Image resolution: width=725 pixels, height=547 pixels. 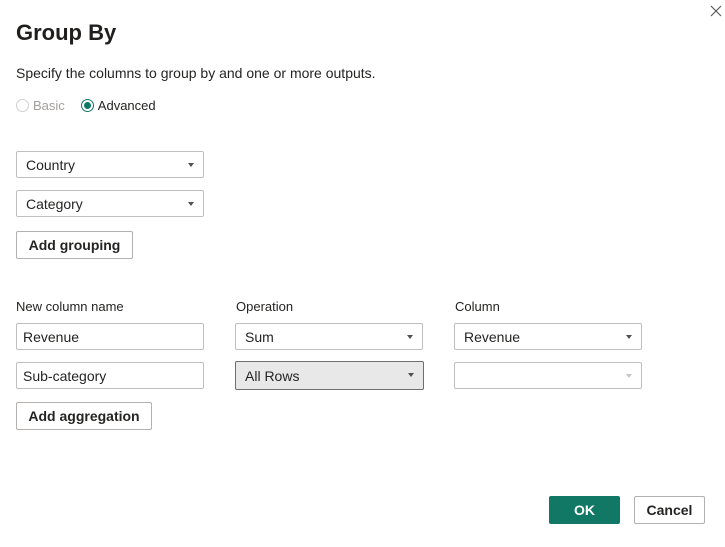 What do you see at coordinates (548, 336) in the screenshot?
I see `column-dropdown-1: Revenue` at bounding box center [548, 336].